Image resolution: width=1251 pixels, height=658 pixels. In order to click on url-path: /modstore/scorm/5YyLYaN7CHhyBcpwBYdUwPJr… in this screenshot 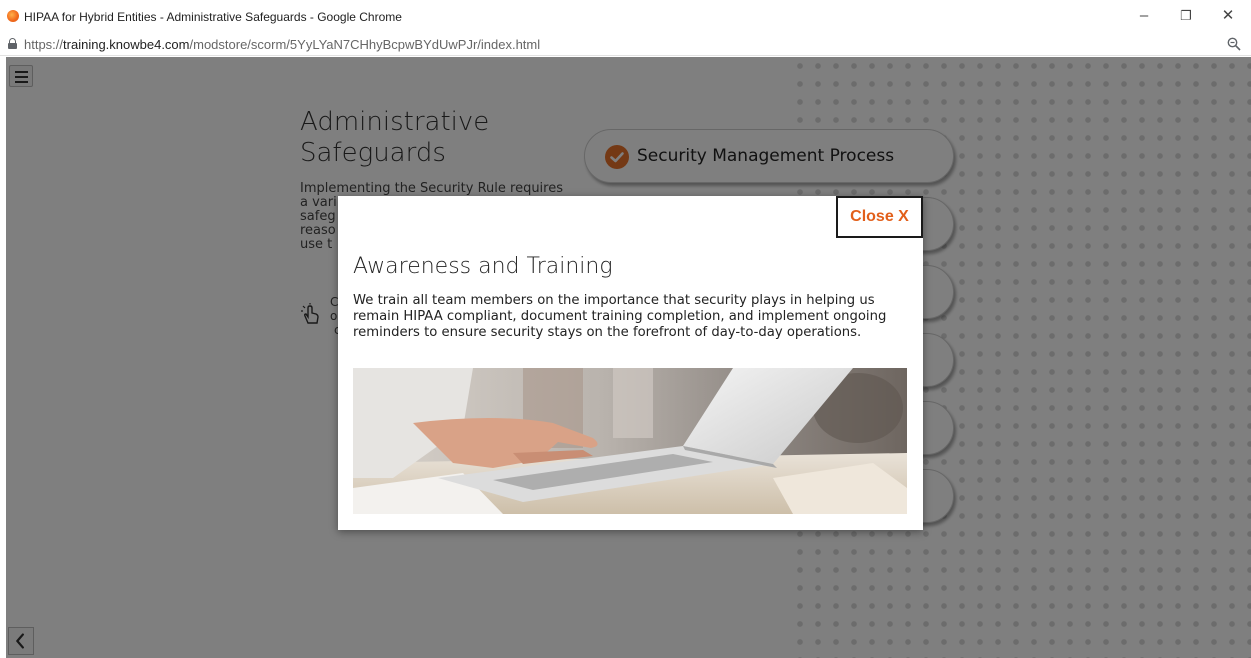, I will do `click(365, 44)`.